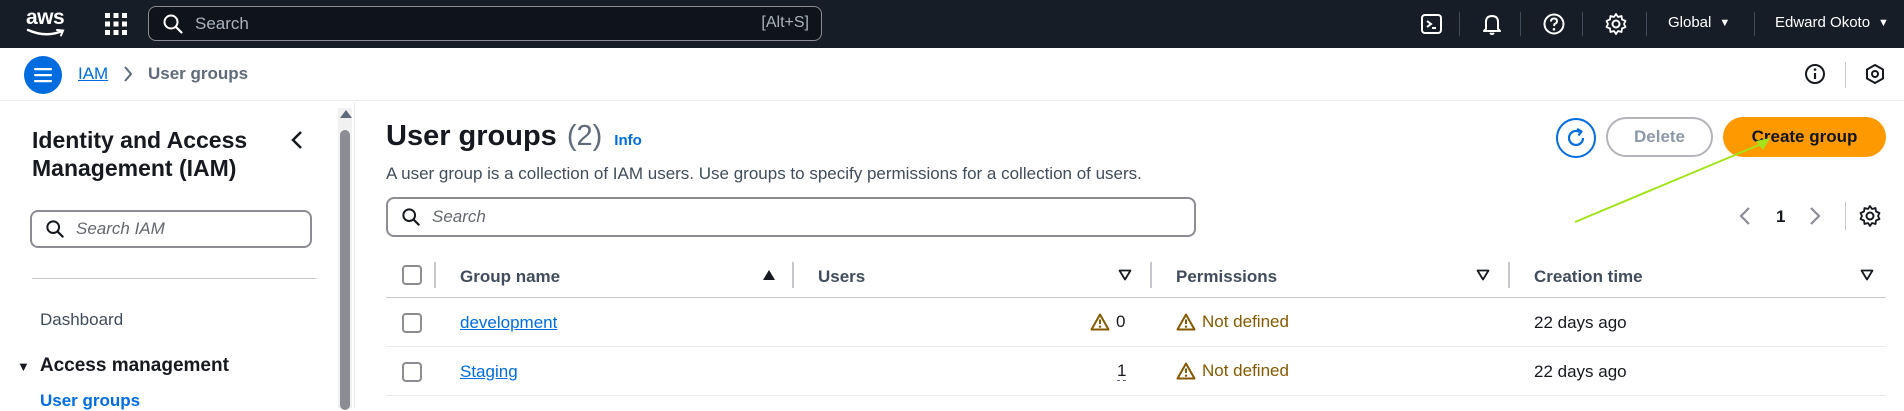  Describe the element at coordinates (445, 23) in the screenshot. I see `global-search-input` at that location.